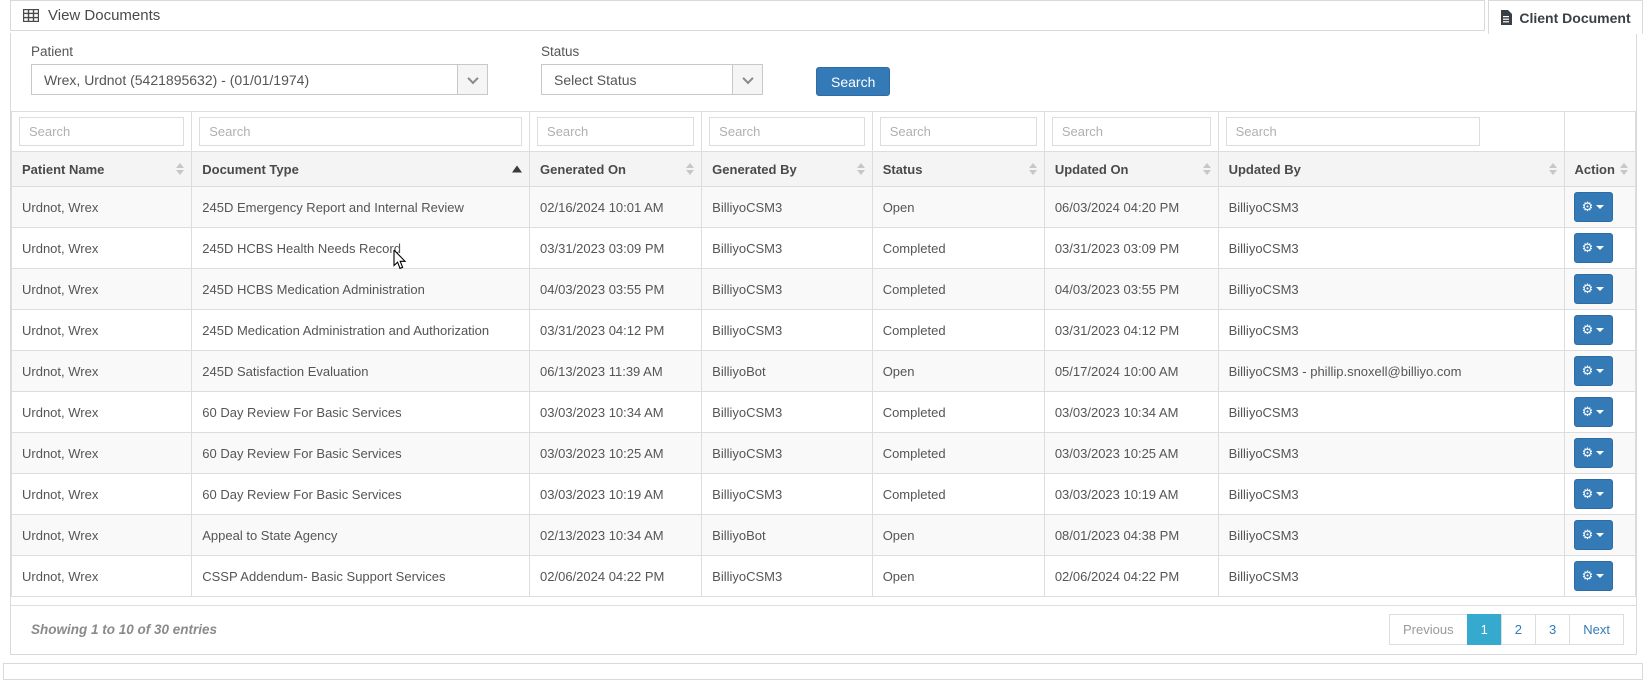  I want to click on top-bar: View Documents Client Document, so click(823, 17).